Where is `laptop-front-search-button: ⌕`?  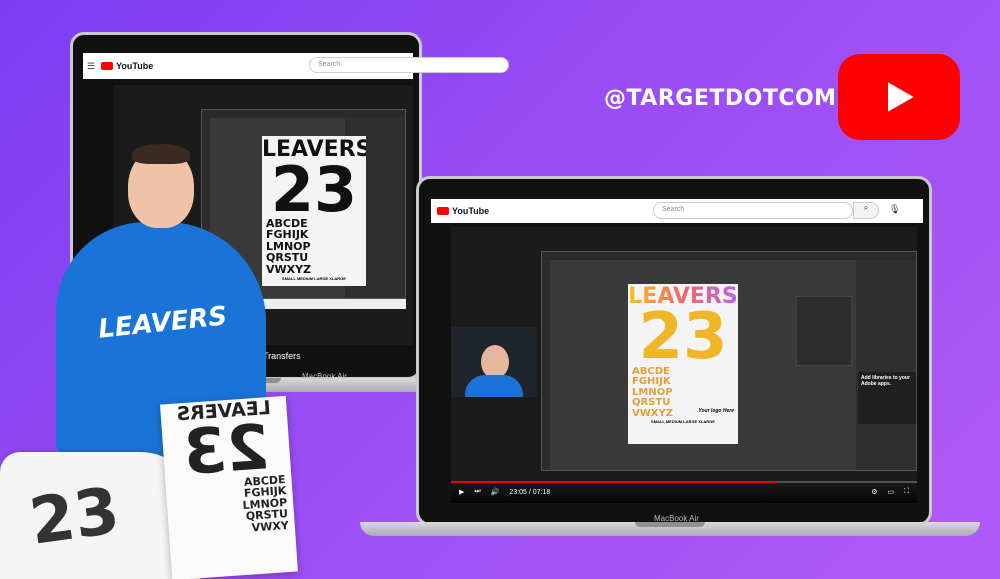
laptop-front-search-button: ⌕ is located at coordinates (866, 210).